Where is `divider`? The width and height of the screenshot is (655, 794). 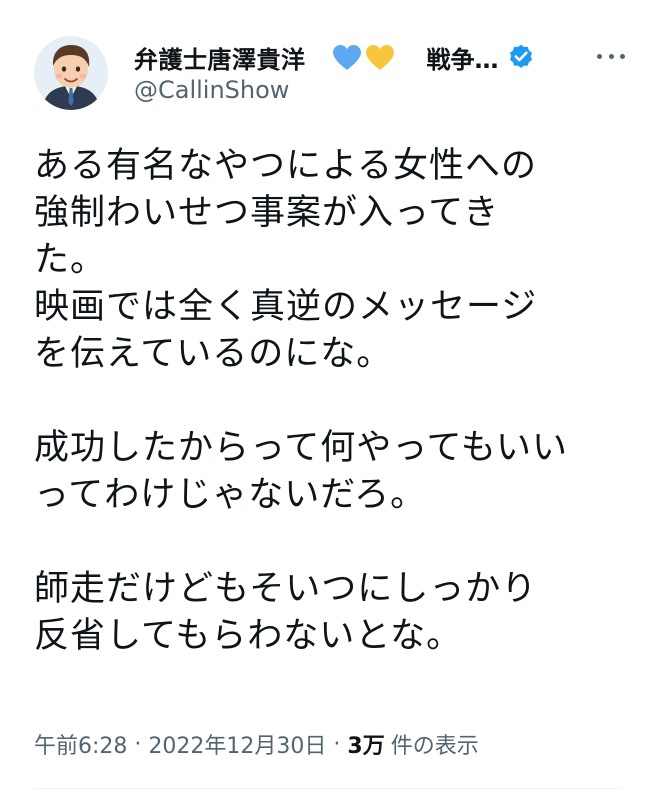
divider is located at coordinates (327, 788).